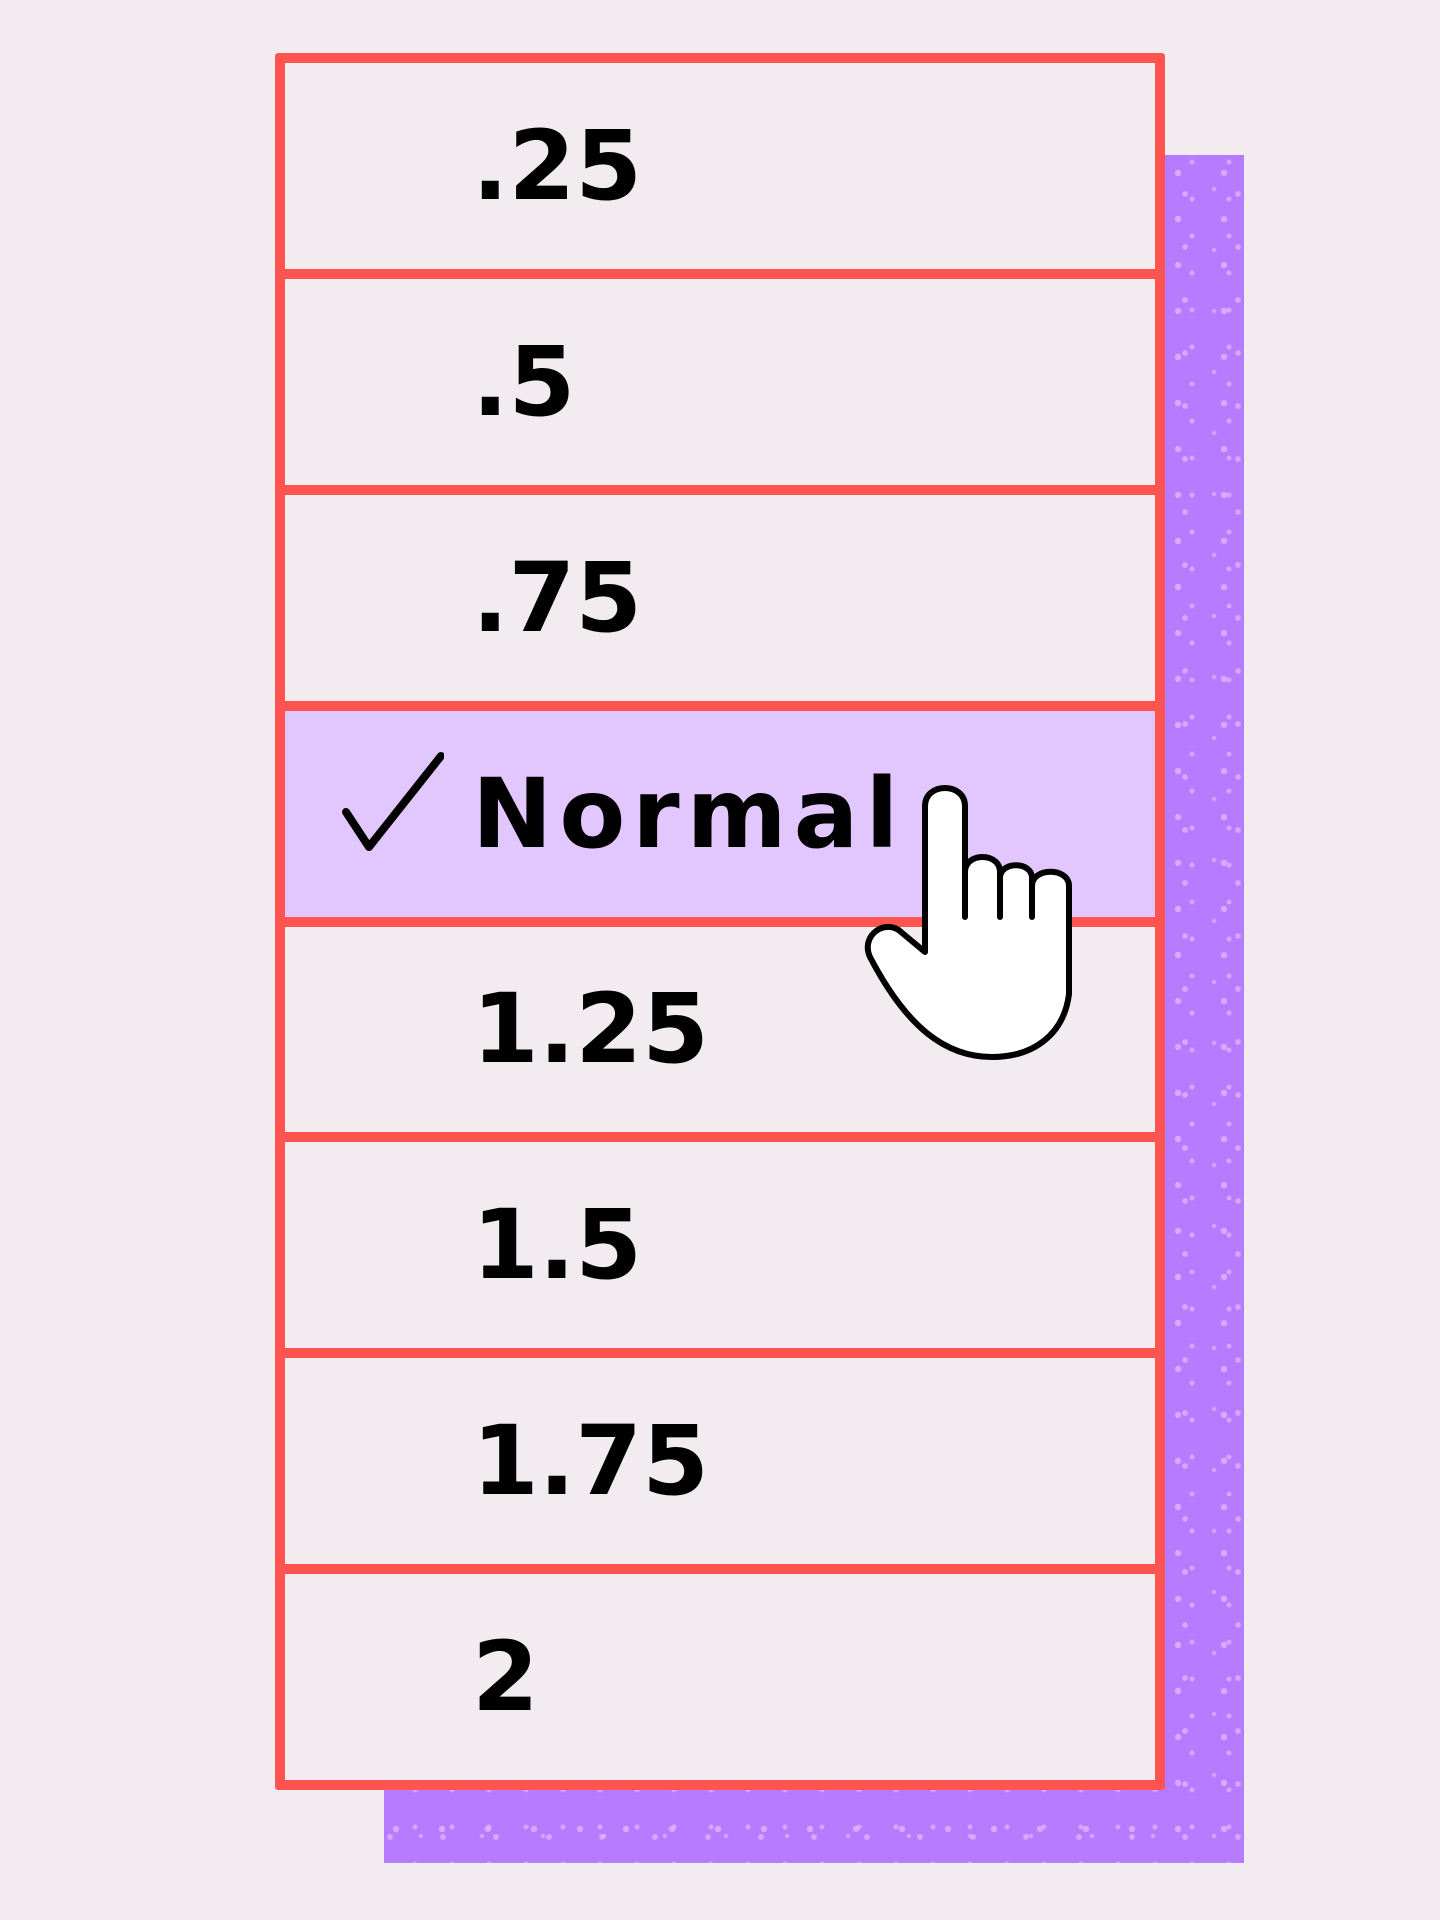  I want to click on speed-option-1-75: 1.75, so click(720, 1466).